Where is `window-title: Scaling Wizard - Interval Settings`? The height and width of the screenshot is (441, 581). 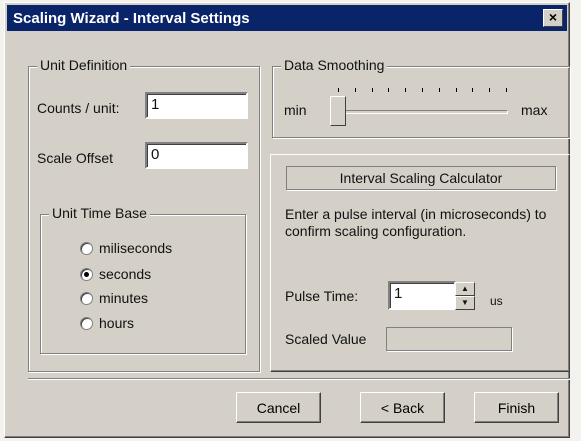
window-title: Scaling Wizard - Interval Settings is located at coordinates (131, 18).